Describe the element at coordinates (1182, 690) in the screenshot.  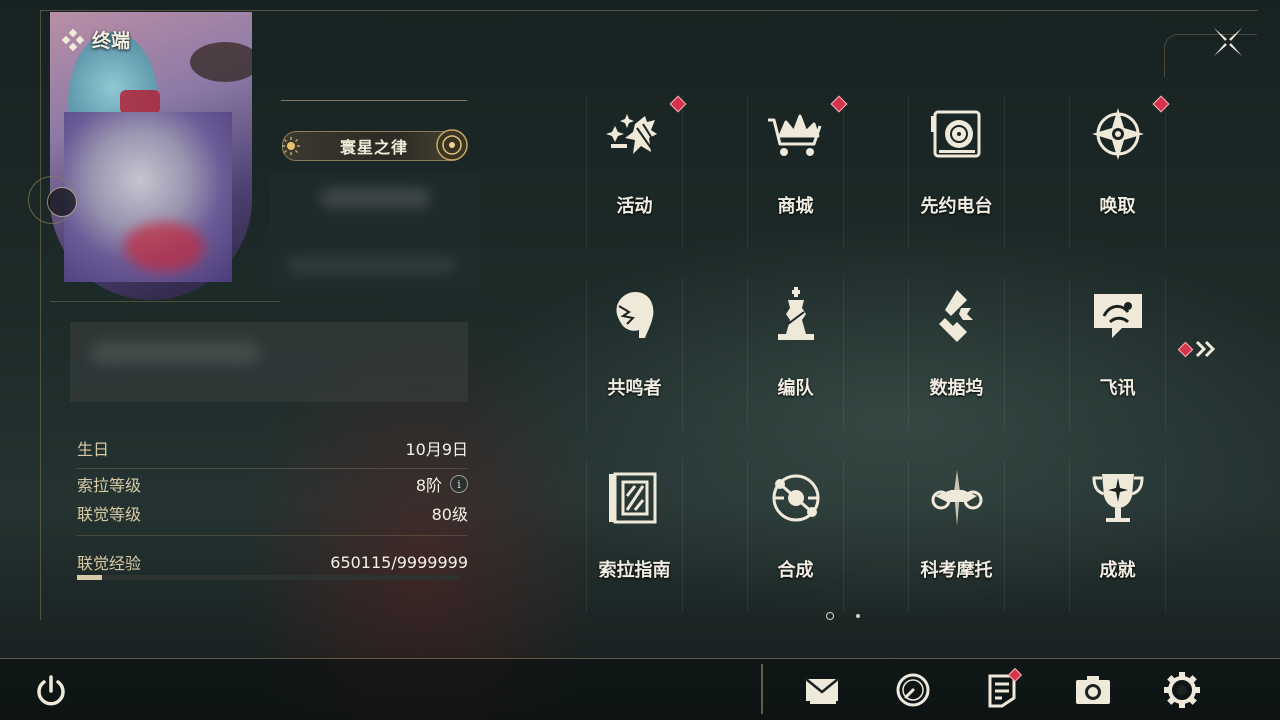
I see `settings-icon` at that location.